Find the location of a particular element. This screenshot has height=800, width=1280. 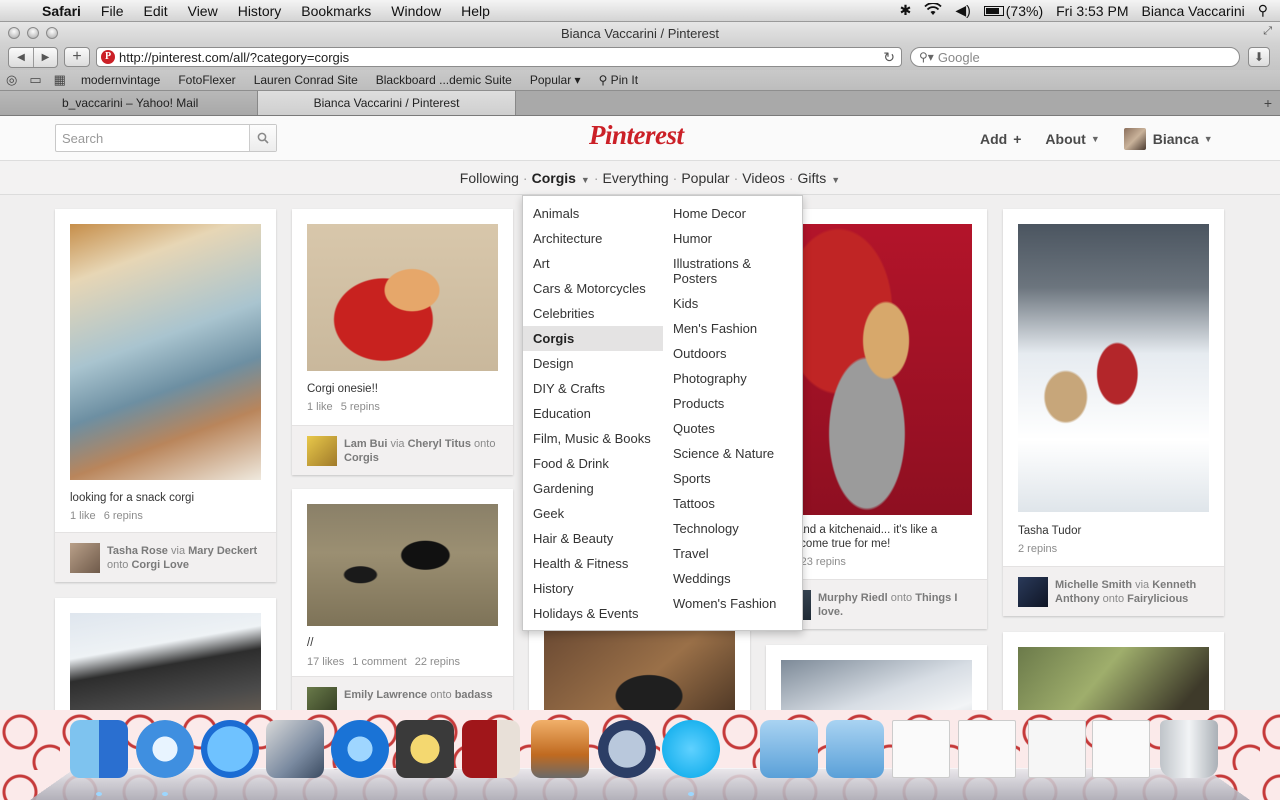

category-humor: Humor is located at coordinates (733, 238).